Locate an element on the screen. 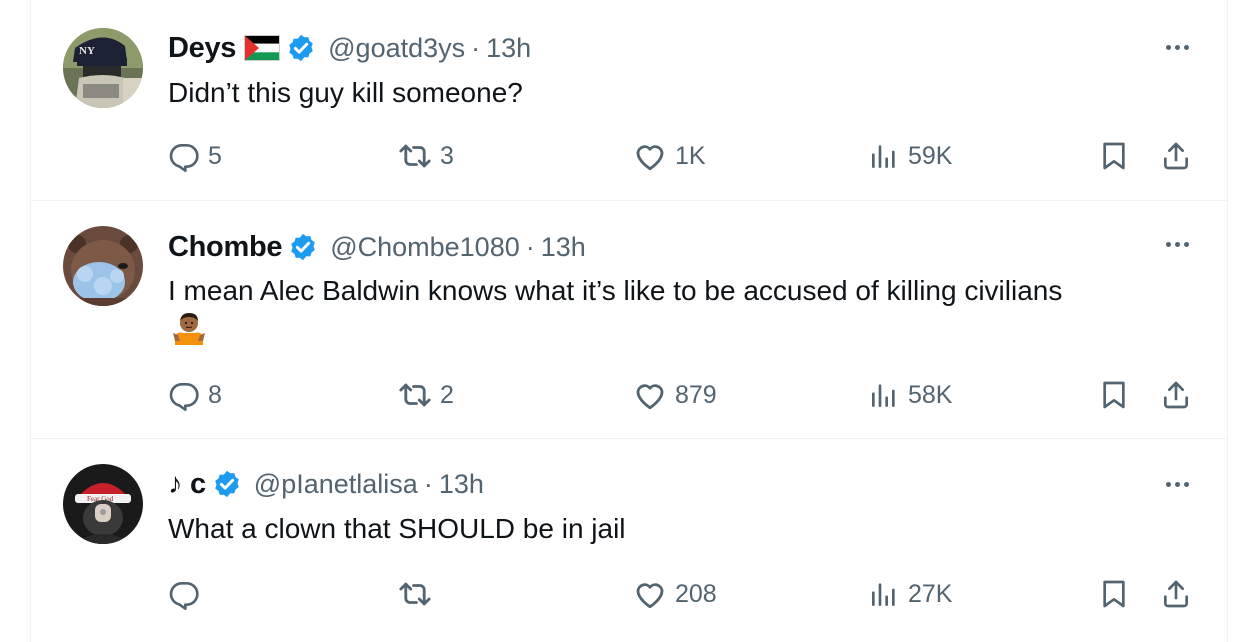 This screenshot has height=642, width=1258. avatar-image: NY is located at coordinates (103, 68).